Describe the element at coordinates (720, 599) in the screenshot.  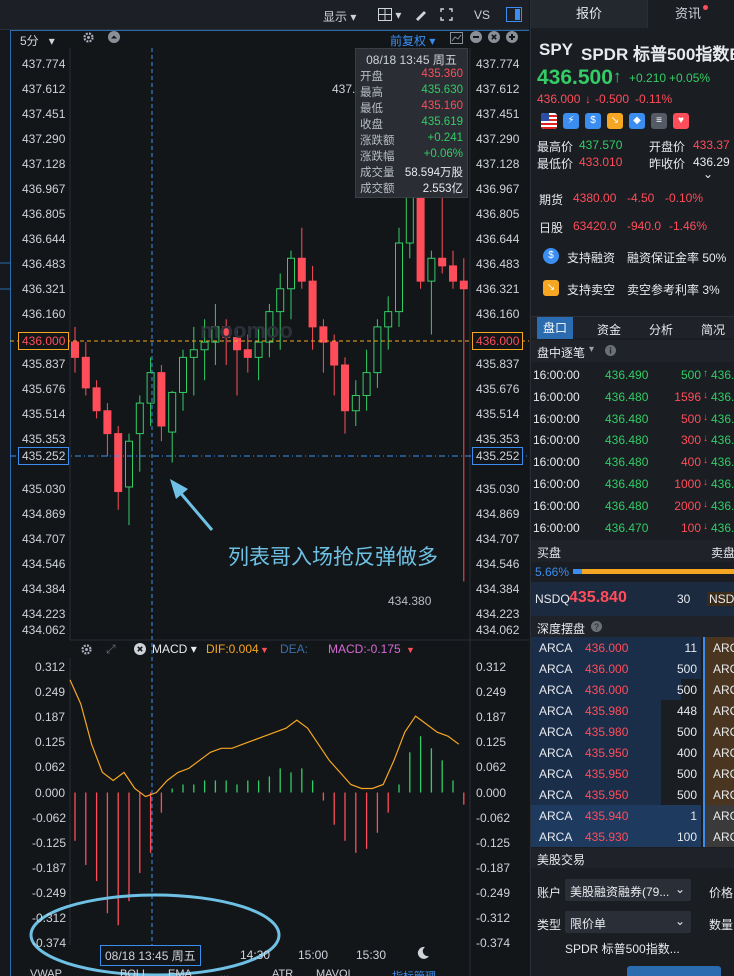
I see `nbbo-ask-exchange: NSDQ` at that location.